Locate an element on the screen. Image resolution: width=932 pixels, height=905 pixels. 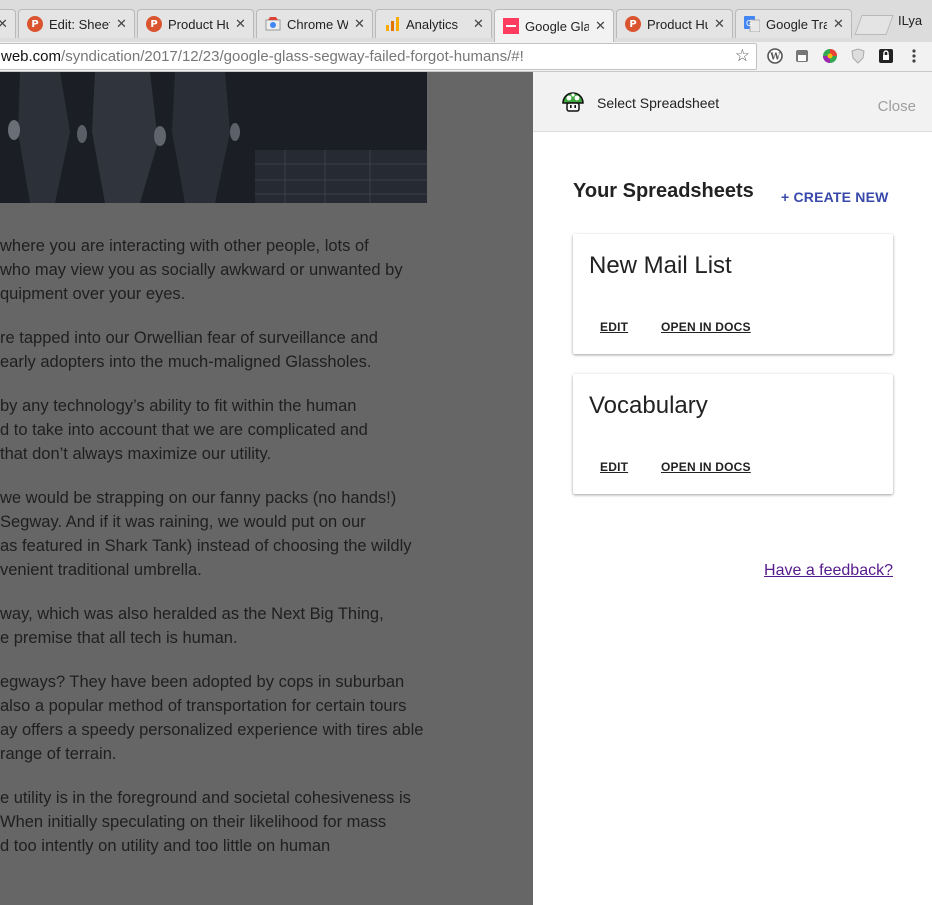
tab-title: Google Trar is located at coordinates (796, 24).